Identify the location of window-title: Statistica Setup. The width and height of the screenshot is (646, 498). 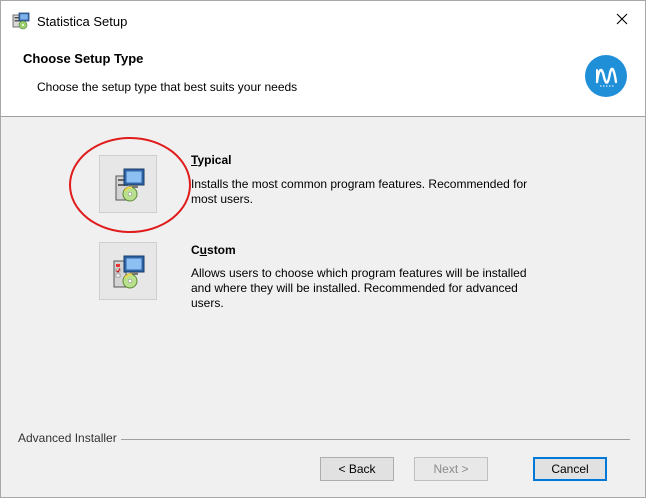
(82, 21).